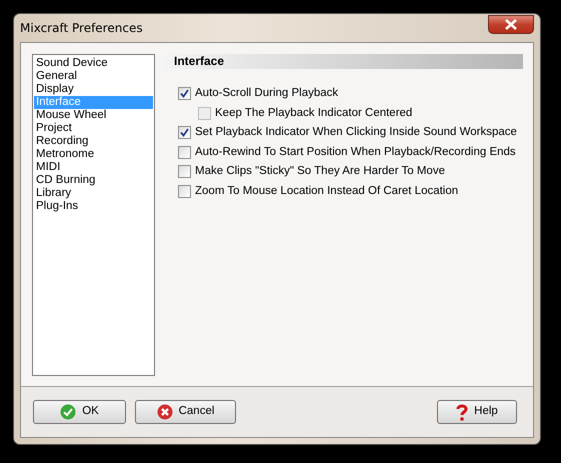 The height and width of the screenshot is (463, 561). Describe the element at coordinates (355, 152) in the screenshot. I see `option-label: Auto-Rewind To Start Position When Playback/Recording Ends` at that location.